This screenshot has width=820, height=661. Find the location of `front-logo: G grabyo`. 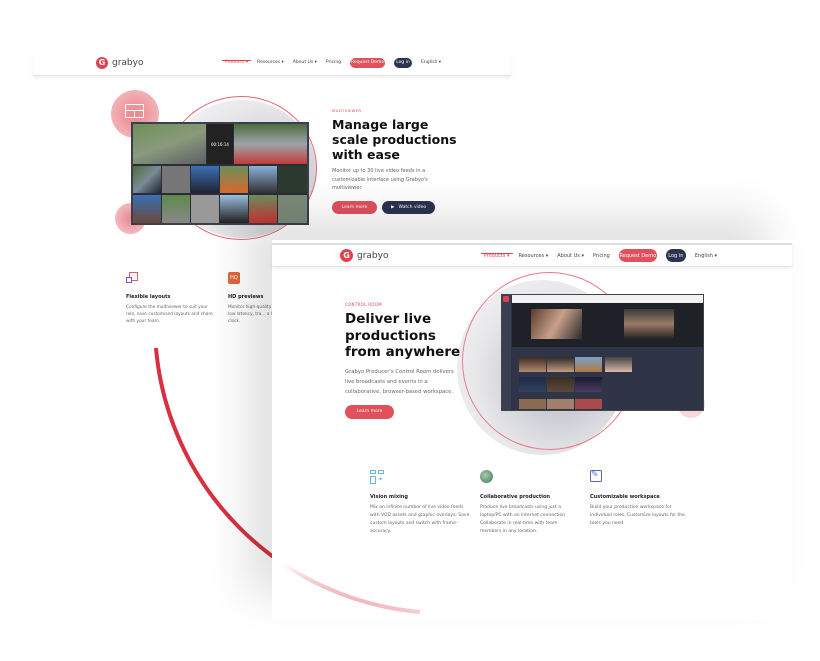

front-logo: G grabyo is located at coordinates (364, 255).